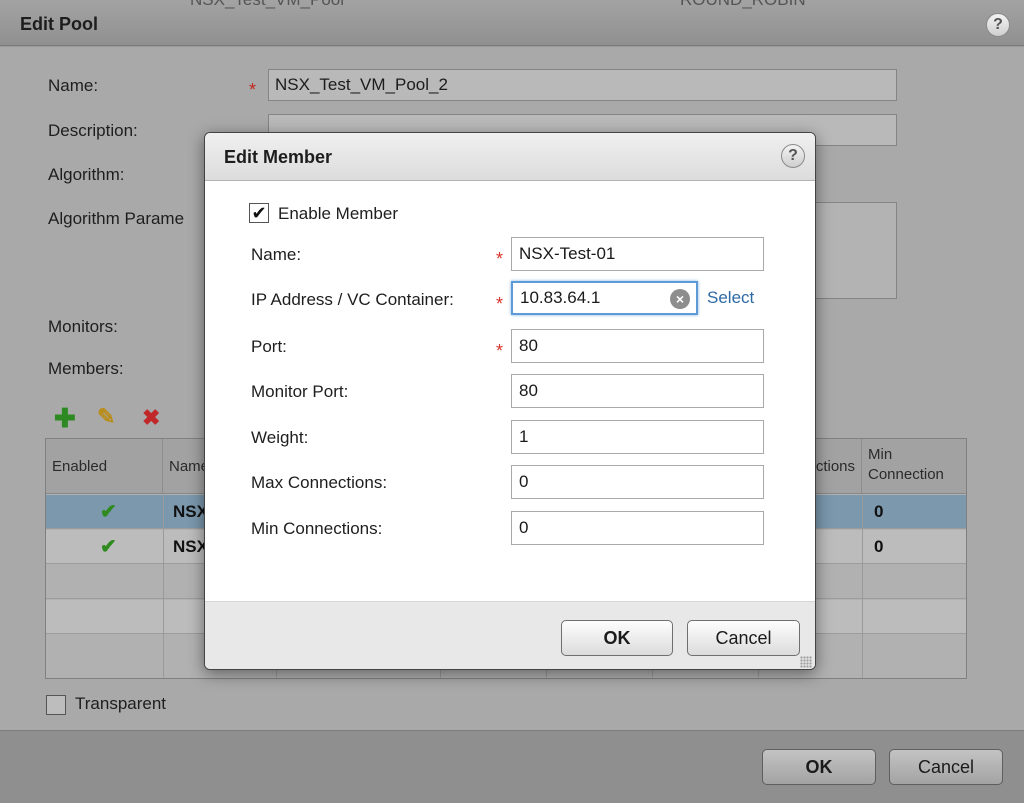  I want to click on add-member-icon: ✚, so click(65, 418).